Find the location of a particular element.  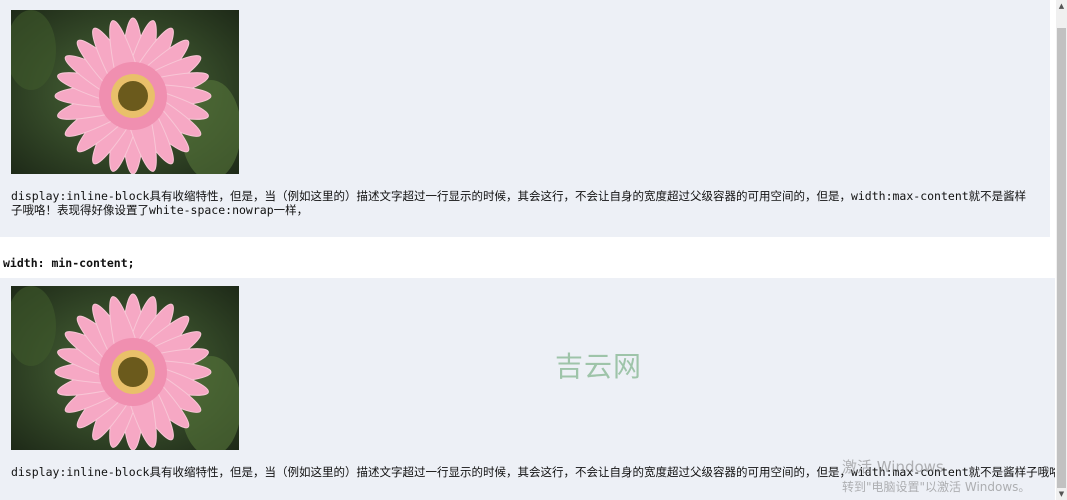

section-heading: width: min-content; is located at coordinates (69, 263).